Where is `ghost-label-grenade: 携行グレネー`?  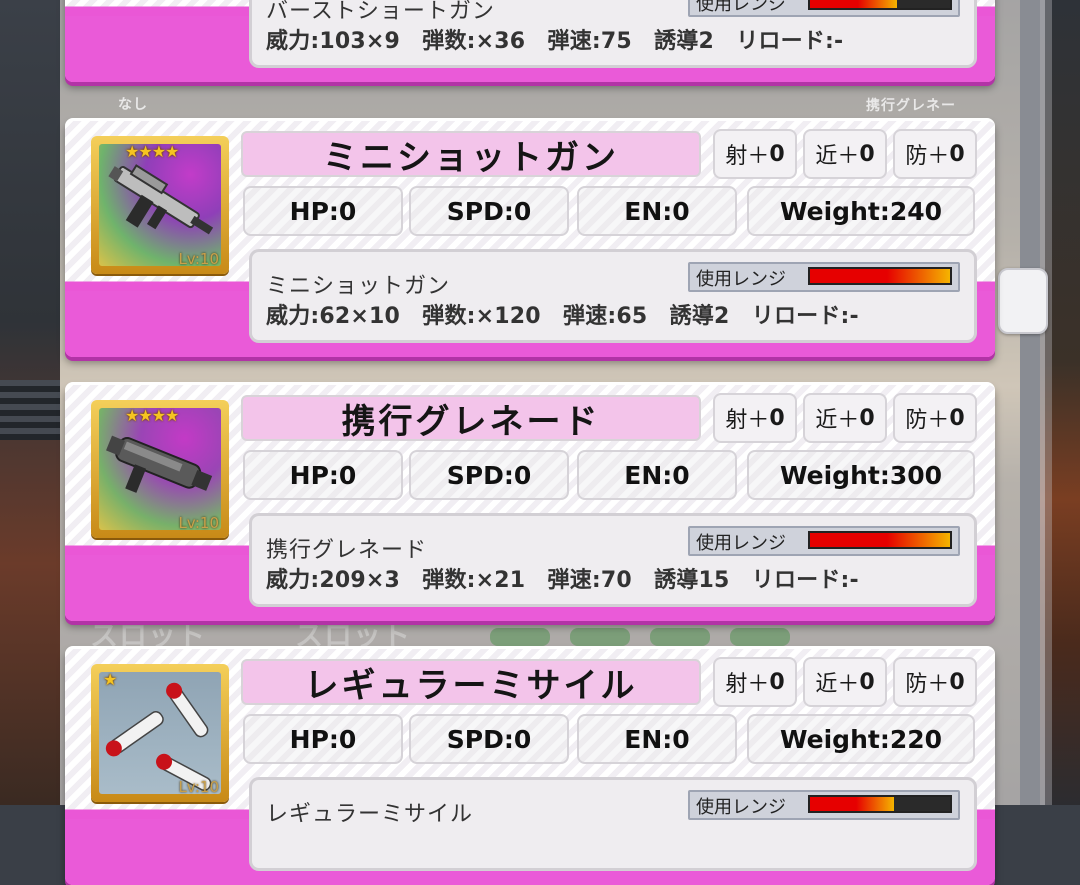 ghost-label-grenade: 携行グレネー is located at coordinates (911, 106).